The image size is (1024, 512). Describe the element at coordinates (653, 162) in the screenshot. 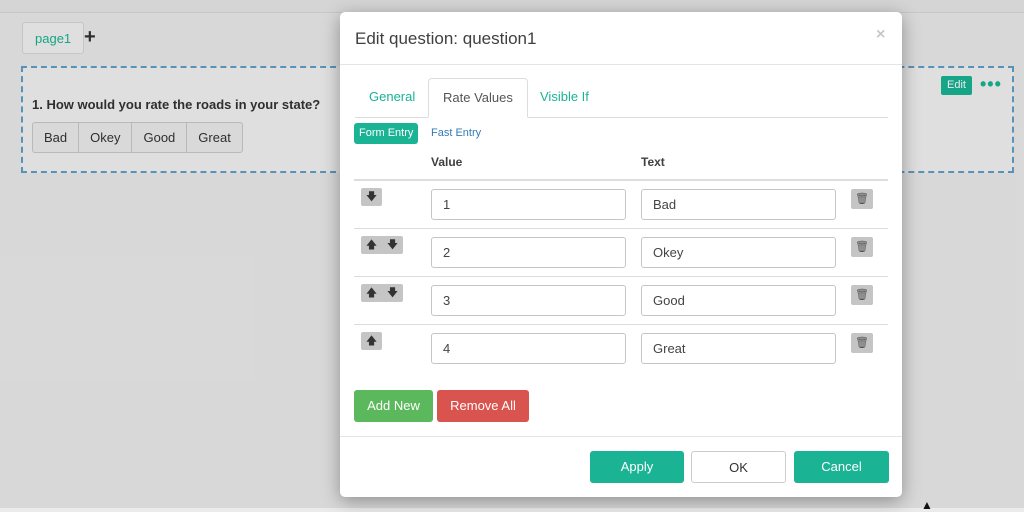

I see `text-column-header: Text` at that location.